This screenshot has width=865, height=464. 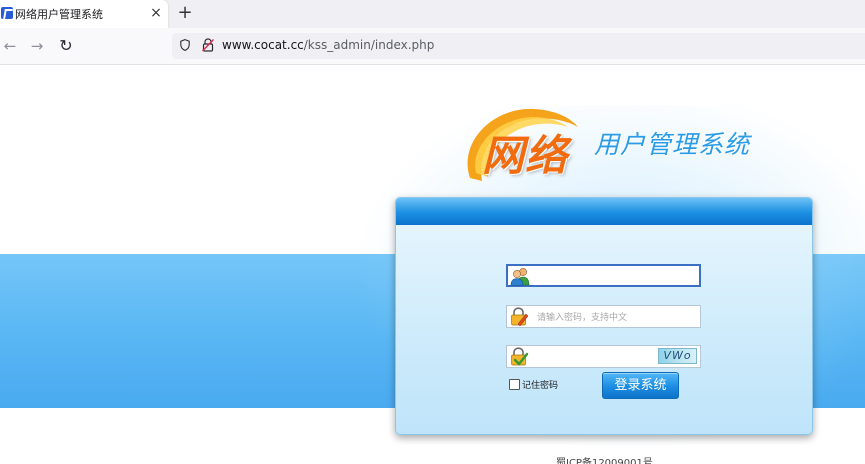 What do you see at coordinates (59, 14) in the screenshot?
I see `tab-title: 网络用户管理系统` at bounding box center [59, 14].